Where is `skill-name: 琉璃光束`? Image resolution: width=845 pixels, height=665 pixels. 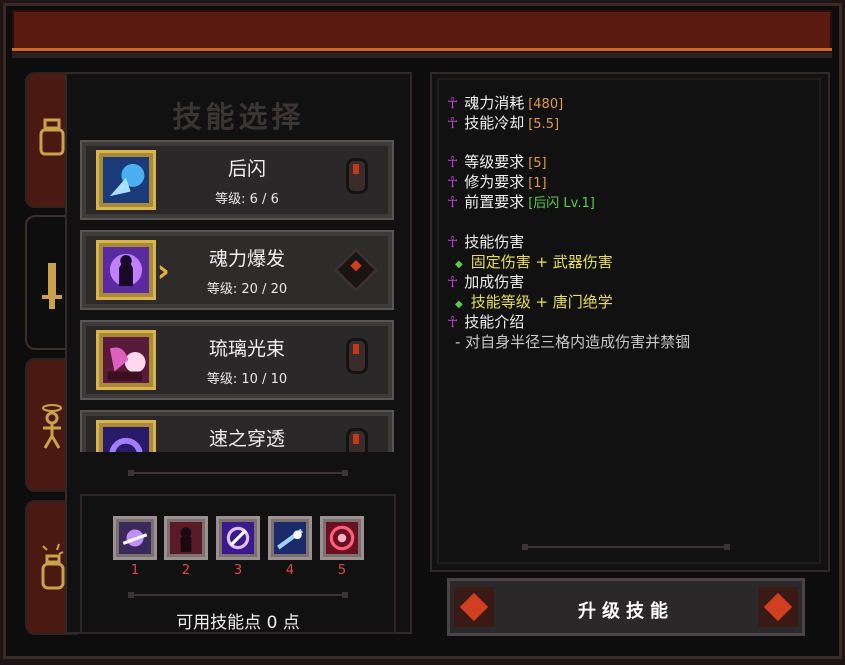 skill-name: 琉璃光束 is located at coordinates (246, 349).